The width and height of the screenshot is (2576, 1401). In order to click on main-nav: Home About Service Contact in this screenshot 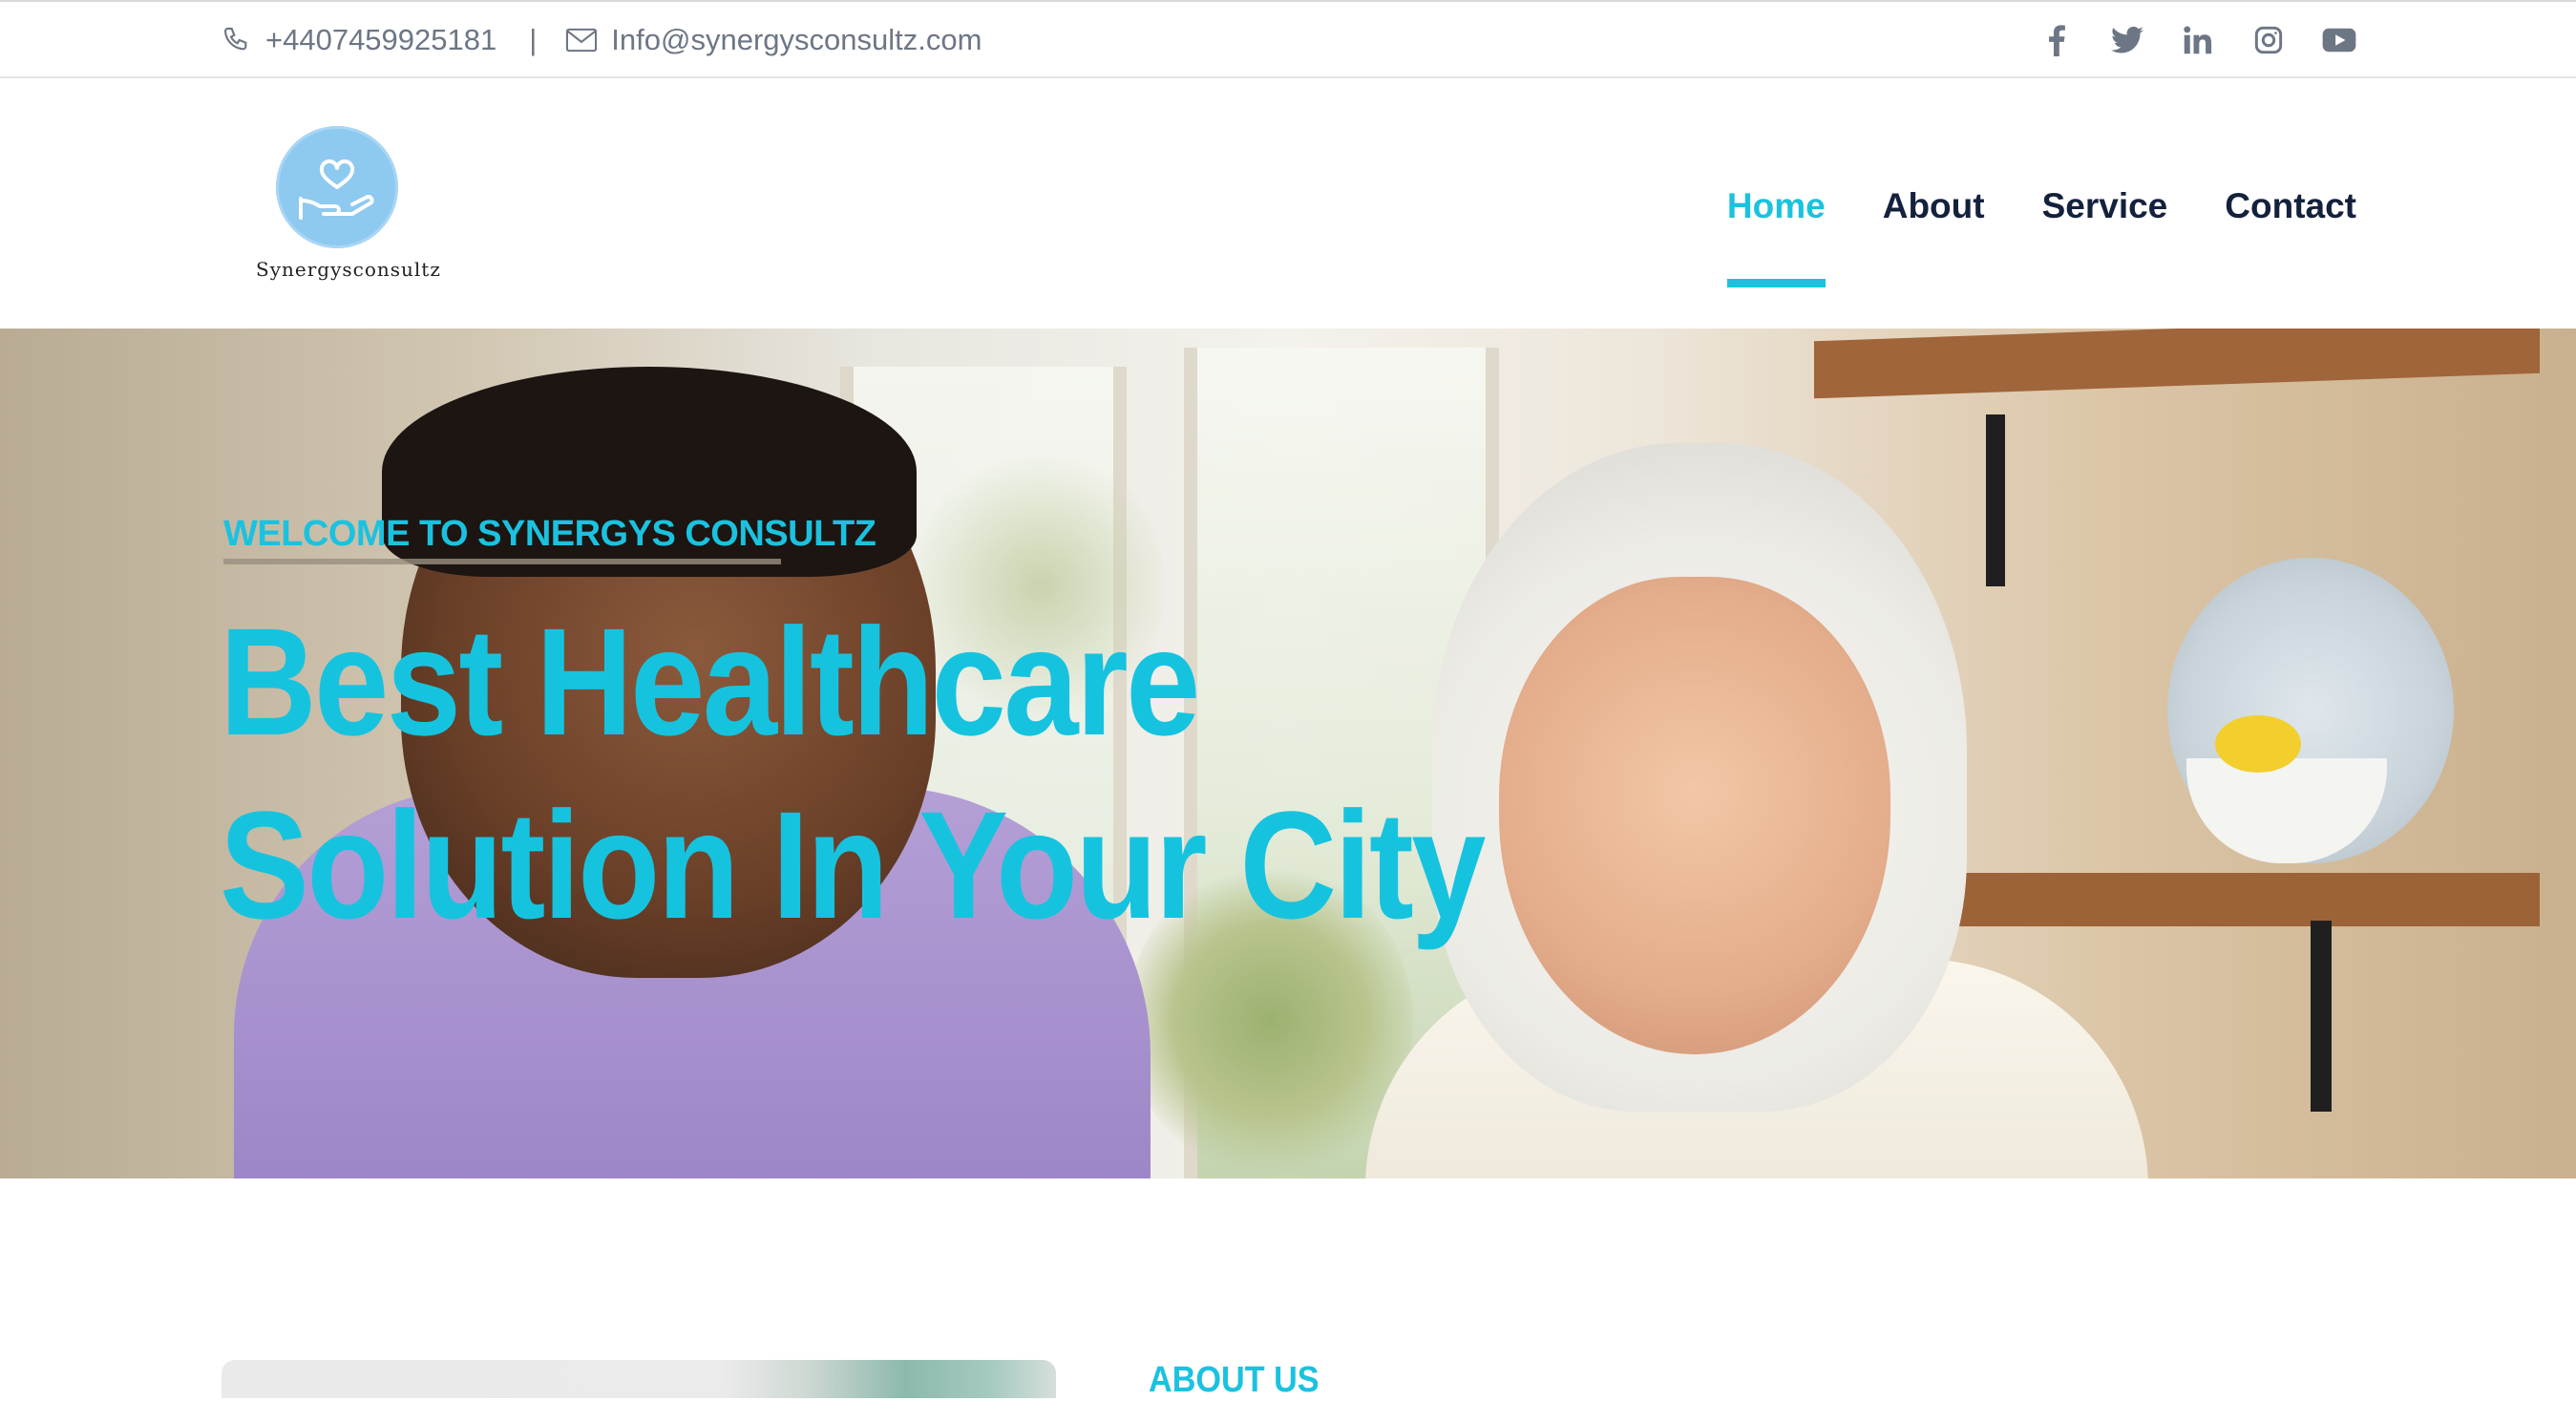, I will do `click(2041, 203)`.